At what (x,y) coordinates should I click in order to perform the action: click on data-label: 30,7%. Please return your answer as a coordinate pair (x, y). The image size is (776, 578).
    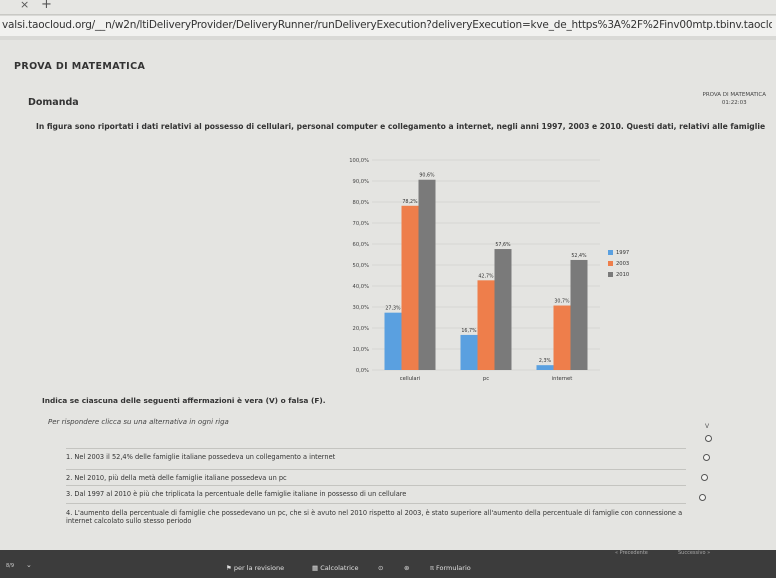
    Looking at the image, I should click on (562, 302).